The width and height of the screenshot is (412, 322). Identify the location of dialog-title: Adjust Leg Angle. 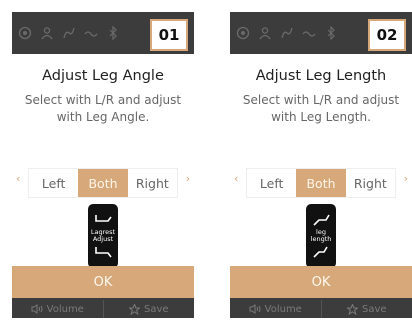
(103, 76).